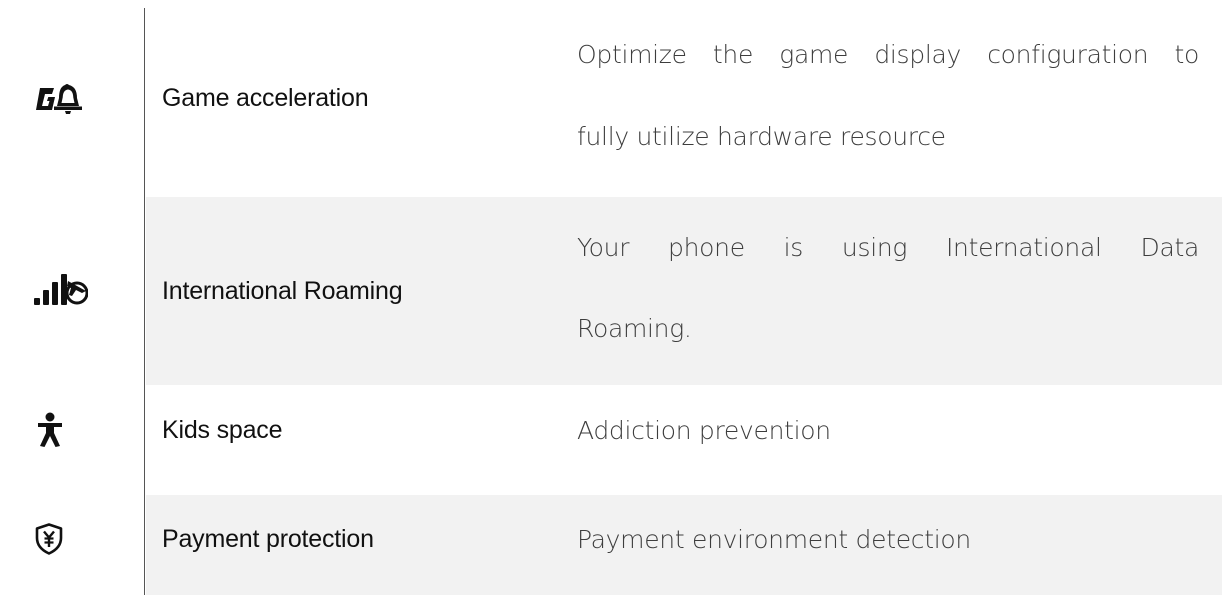 The width and height of the screenshot is (1222, 595). I want to click on feature-name: Kids space, so click(222, 429).